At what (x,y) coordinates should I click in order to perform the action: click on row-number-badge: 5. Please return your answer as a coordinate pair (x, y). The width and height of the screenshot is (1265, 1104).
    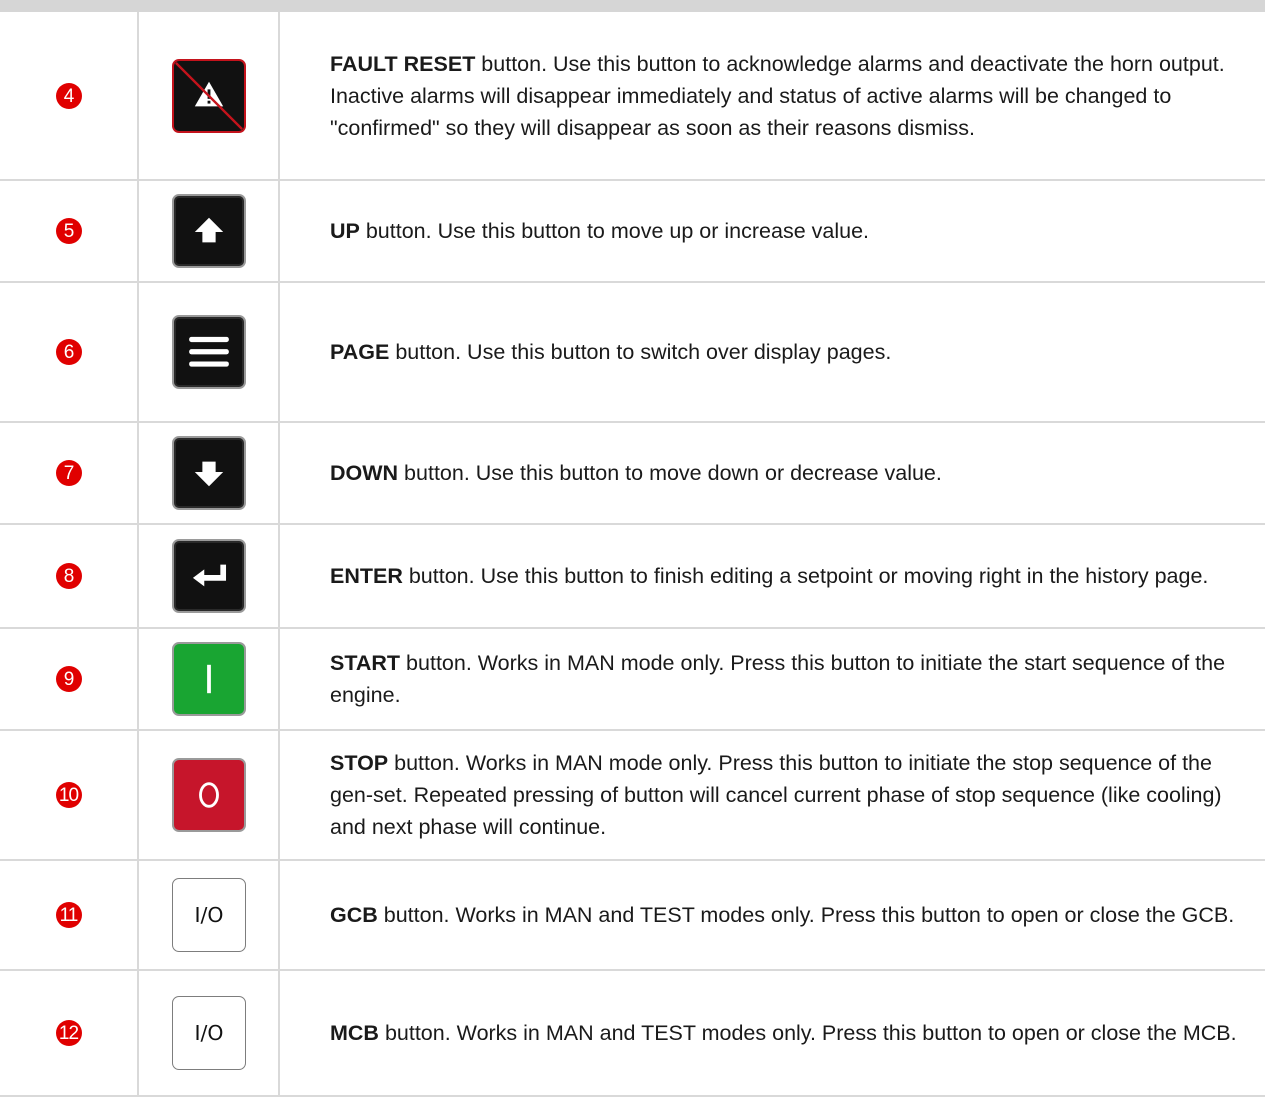
    Looking at the image, I should click on (68, 231).